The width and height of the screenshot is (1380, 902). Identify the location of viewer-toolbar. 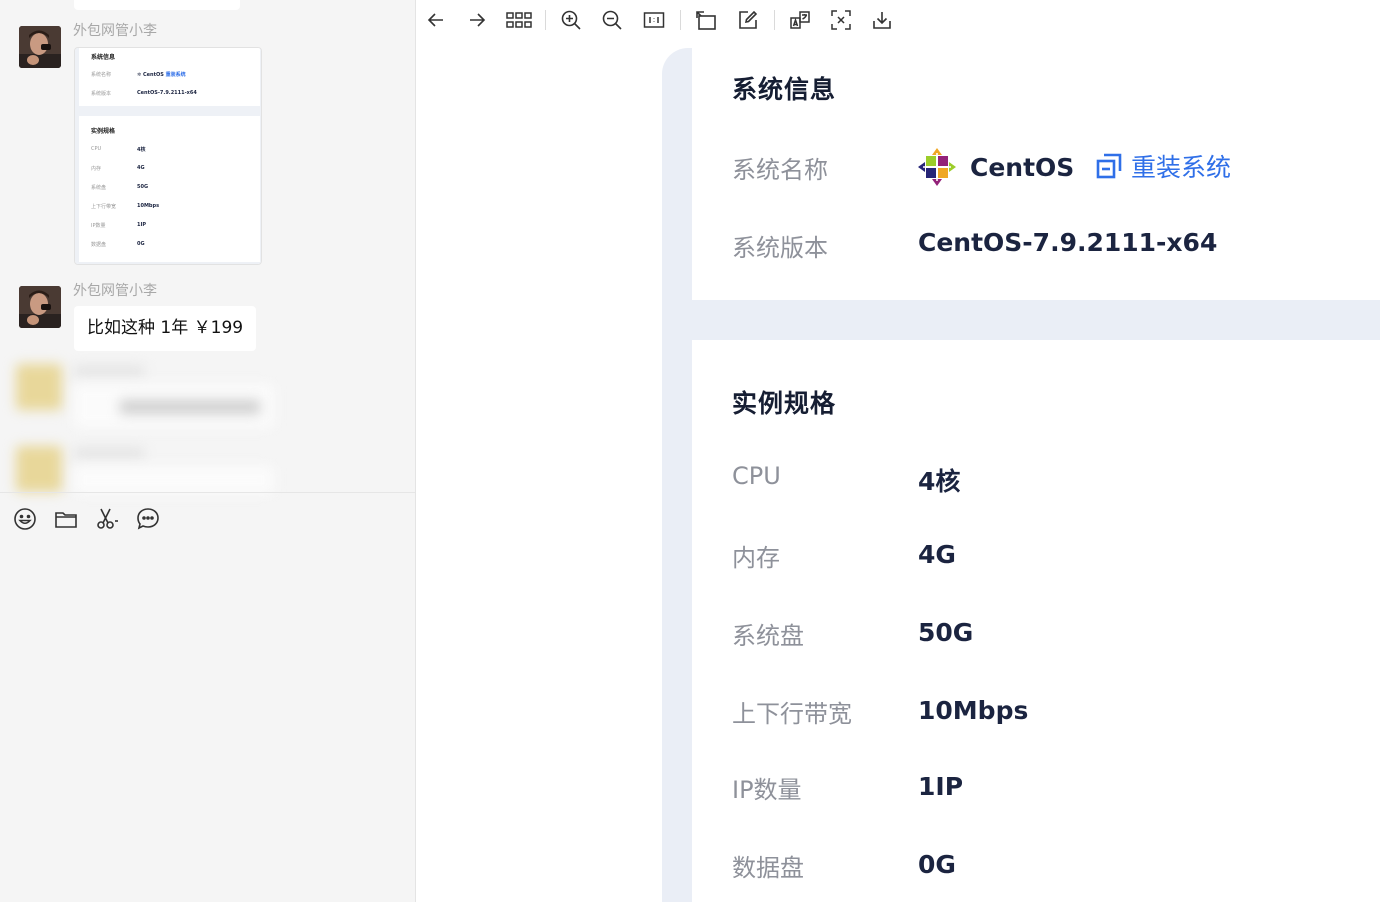
(898, 20).